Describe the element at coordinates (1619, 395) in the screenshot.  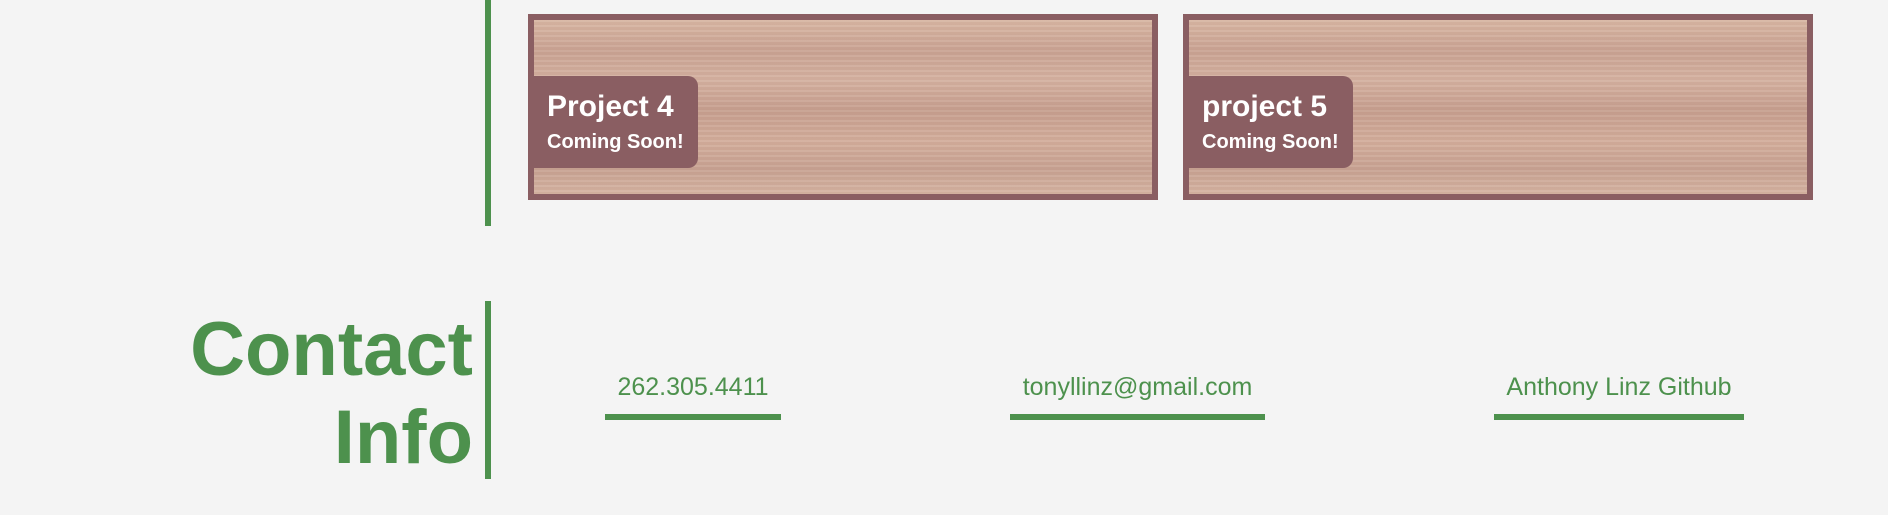
I see `github-link: Anthony Linz Github` at that location.